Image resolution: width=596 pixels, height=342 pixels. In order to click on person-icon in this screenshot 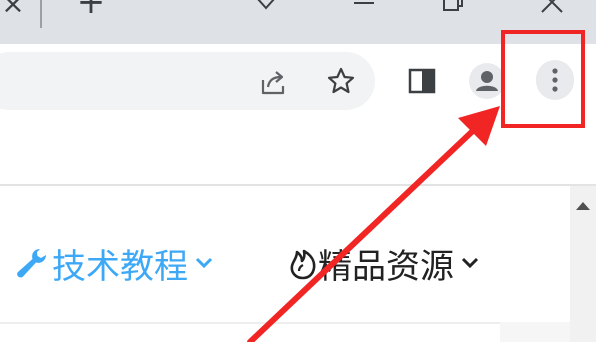, I will do `click(487, 81)`.